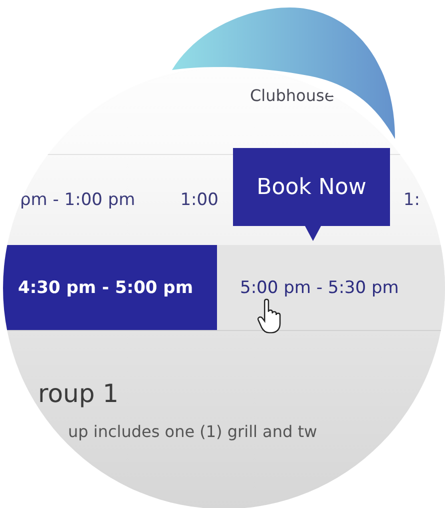 The height and width of the screenshot is (508, 445). What do you see at coordinates (331, 287) in the screenshot?
I see `time-slot: 5:00 pm - 5:30 pm` at bounding box center [331, 287].